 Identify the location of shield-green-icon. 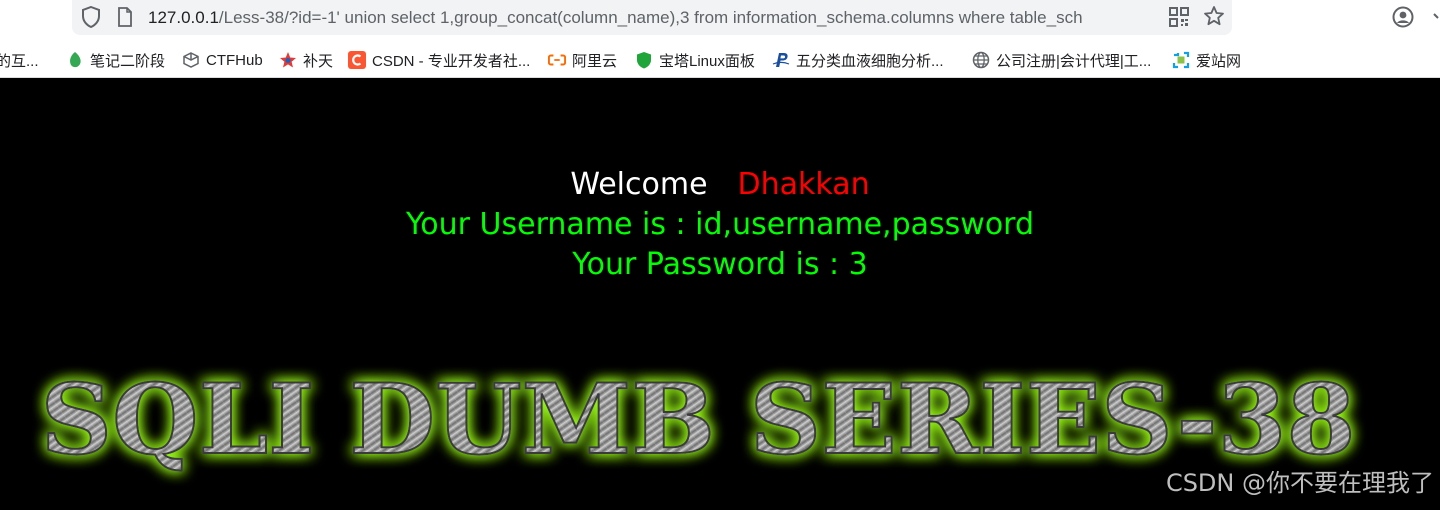
(644, 60).